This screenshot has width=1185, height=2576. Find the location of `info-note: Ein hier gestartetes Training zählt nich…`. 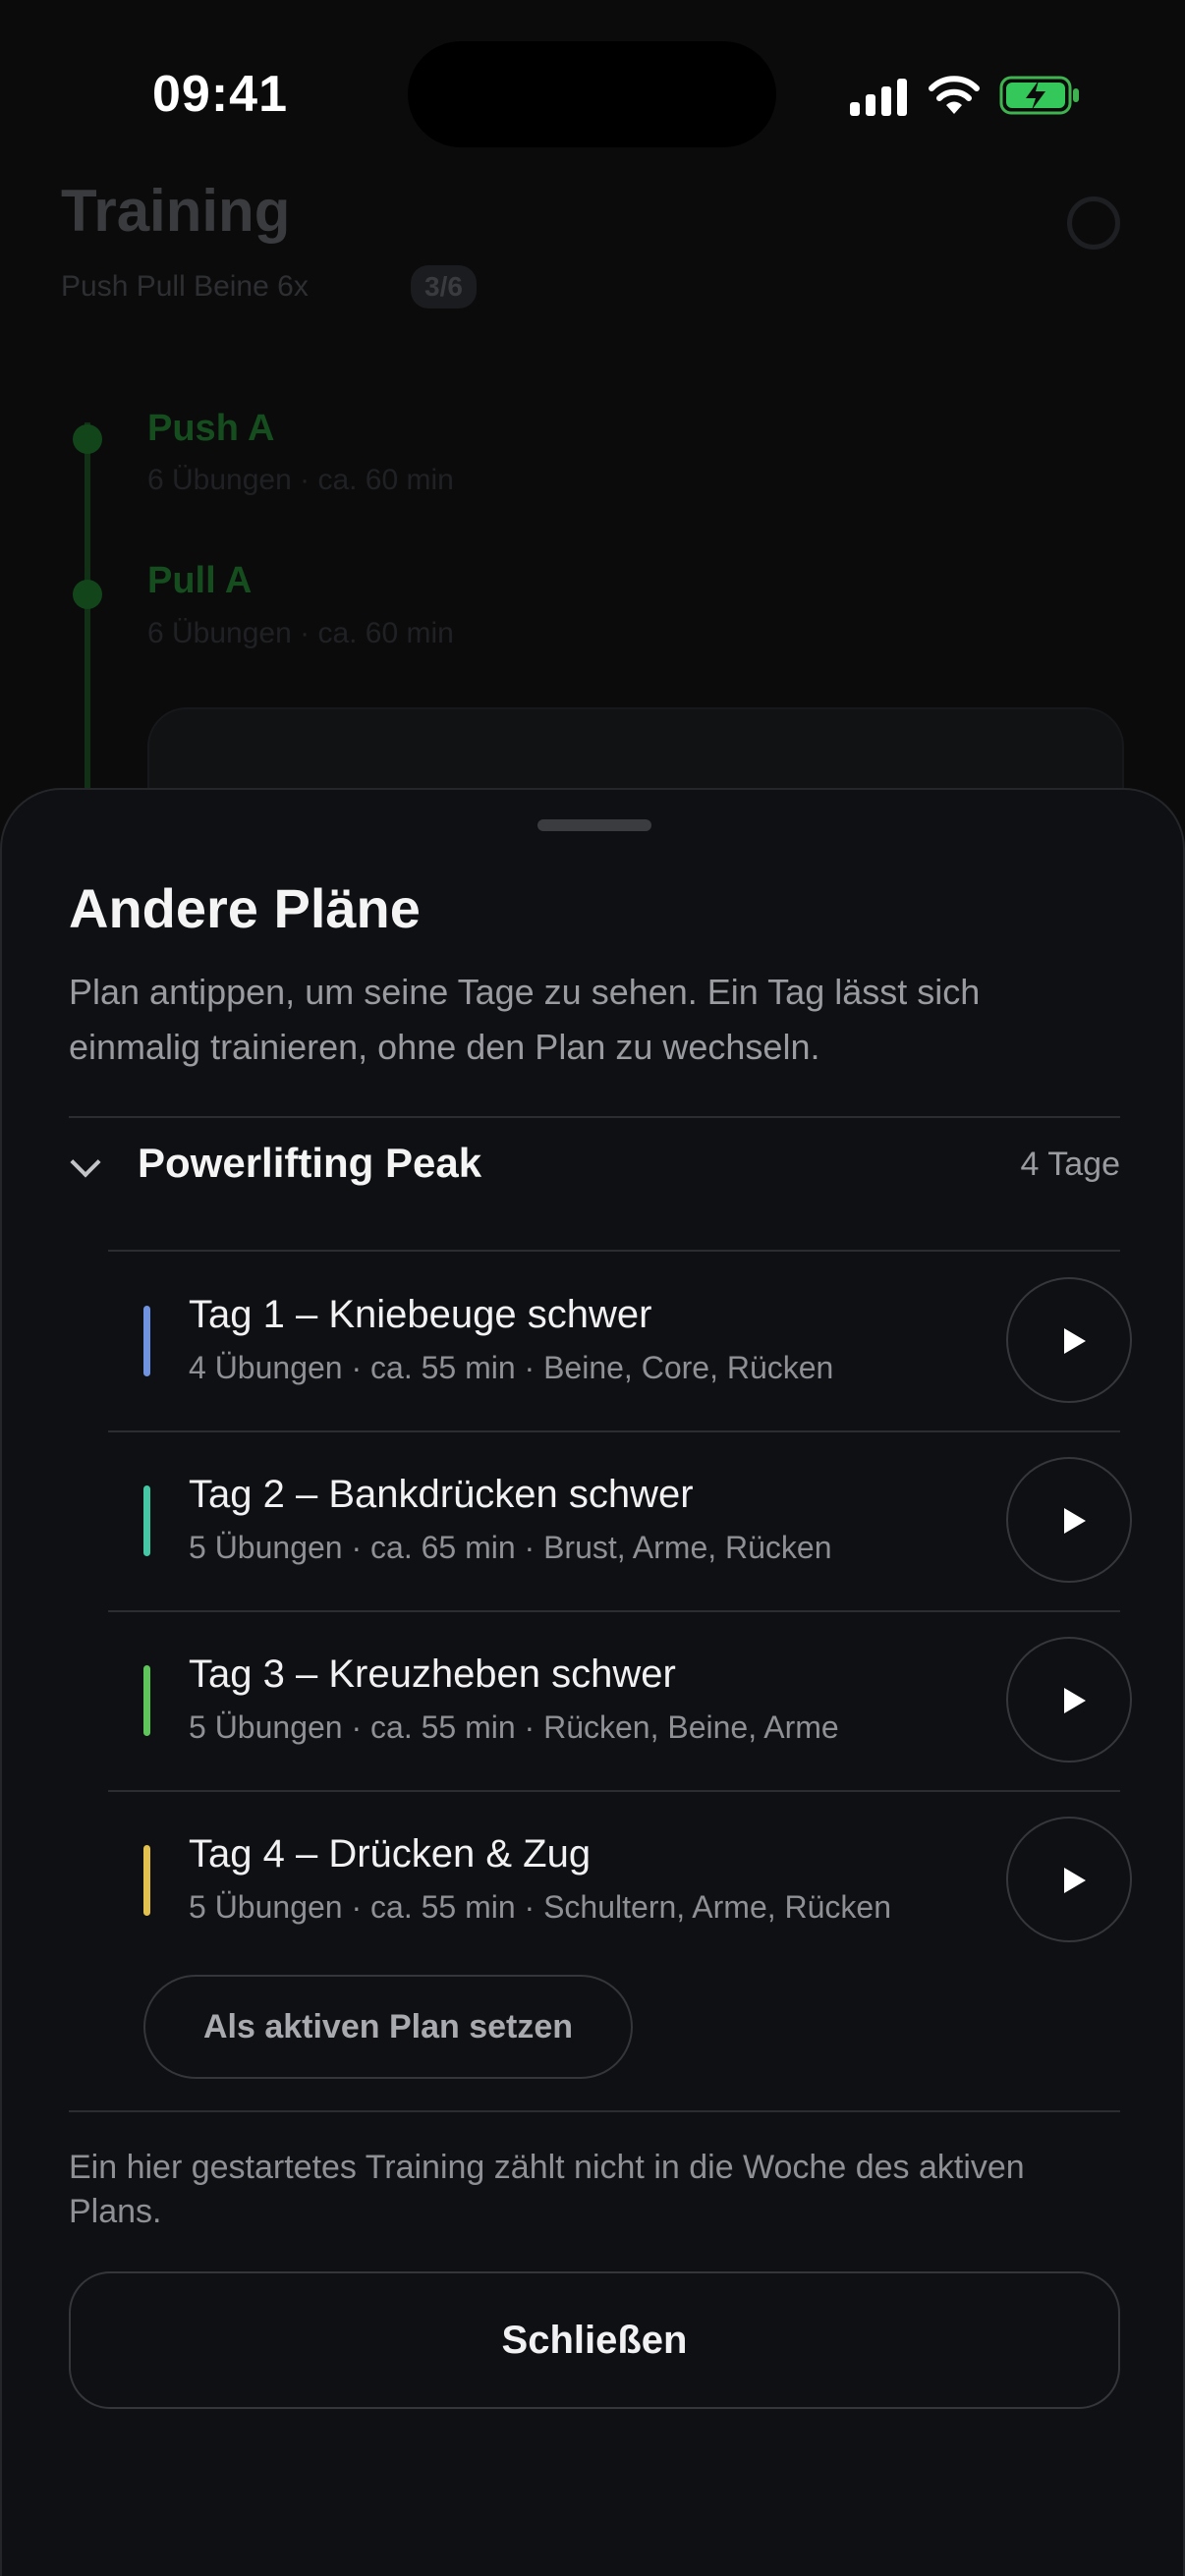

info-note: Ein hier gestartetes Training zählt nich… is located at coordinates (547, 2189).